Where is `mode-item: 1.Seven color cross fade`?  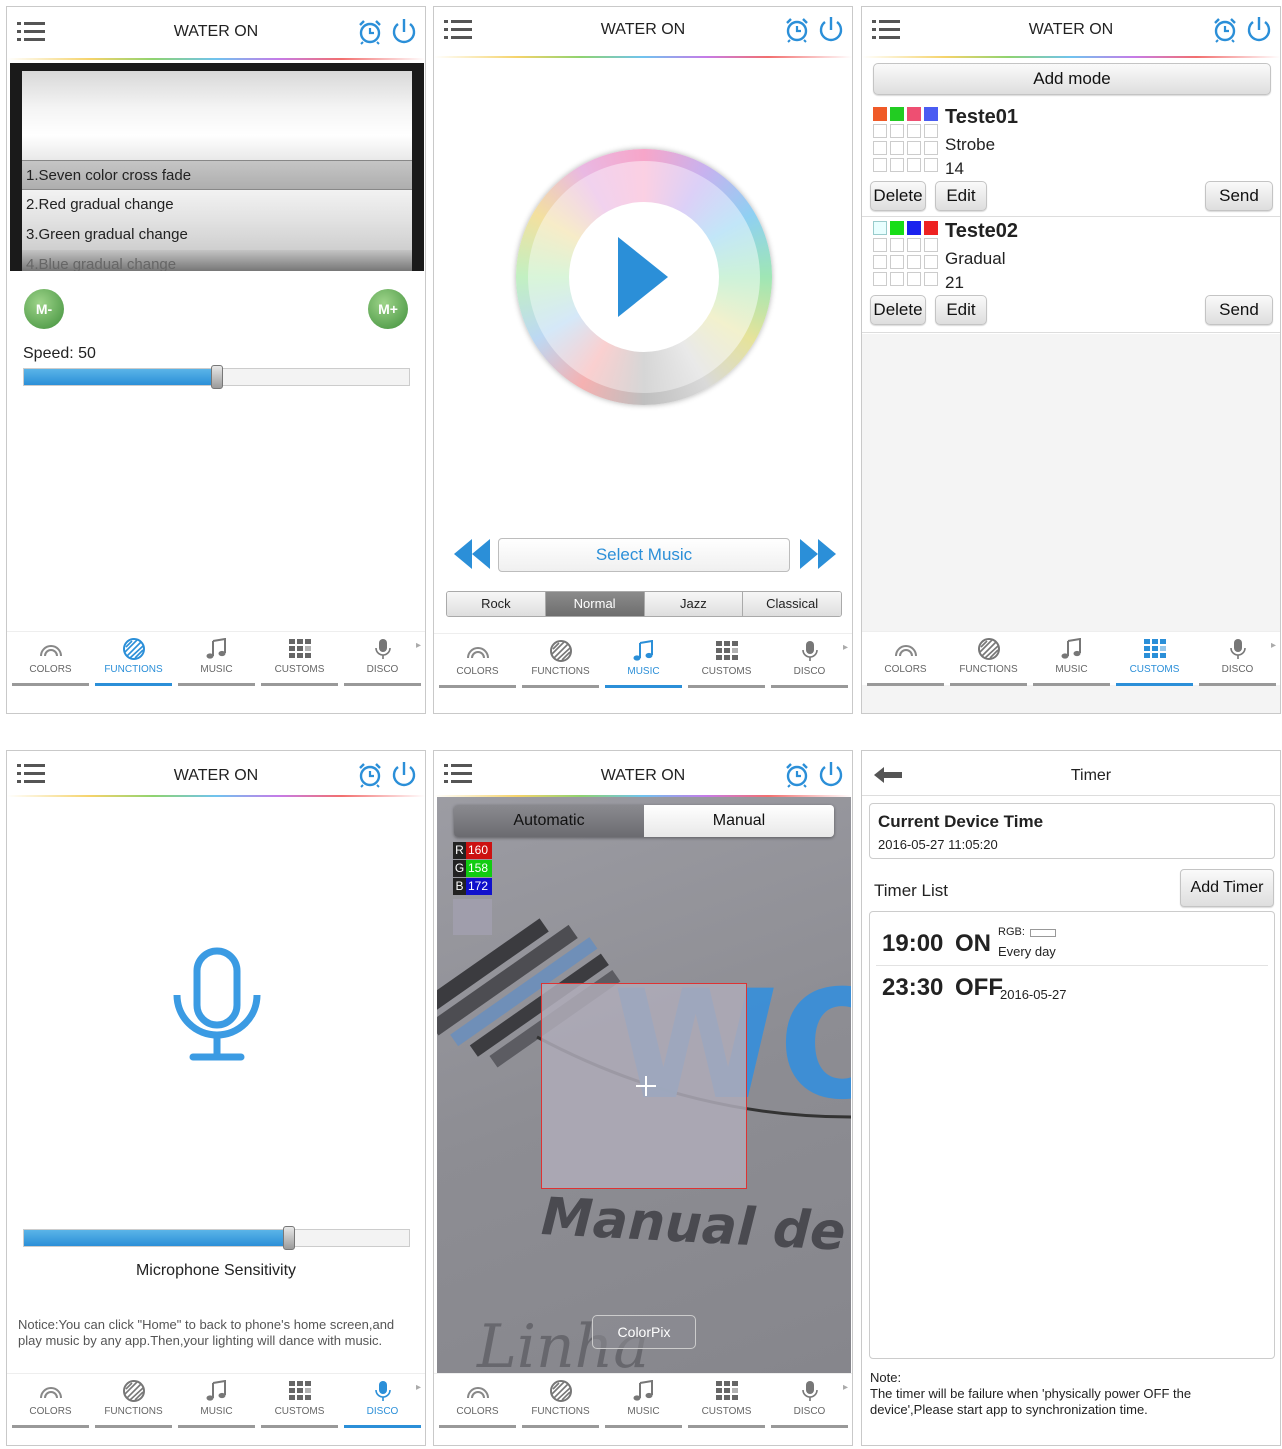 mode-item: 1.Seven color cross fade is located at coordinates (217, 175).